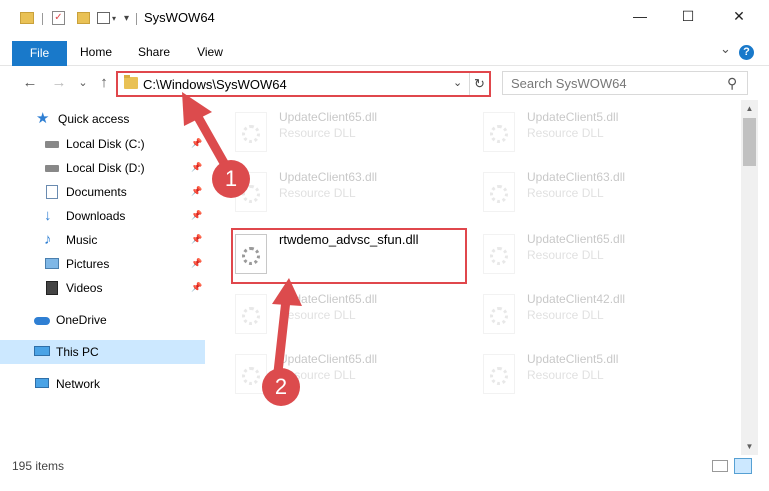  Describe the element at coordinates (384, 18) in the screenshot. I see `title-bar: ✓ ▾ ▾ SysWOW64 — ☐ ✕` at that location.